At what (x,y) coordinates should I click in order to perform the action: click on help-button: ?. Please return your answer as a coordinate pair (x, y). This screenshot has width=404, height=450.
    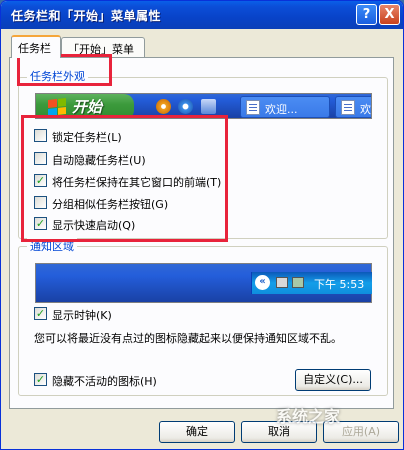
    Looking at the image, I should click on (366, 14).